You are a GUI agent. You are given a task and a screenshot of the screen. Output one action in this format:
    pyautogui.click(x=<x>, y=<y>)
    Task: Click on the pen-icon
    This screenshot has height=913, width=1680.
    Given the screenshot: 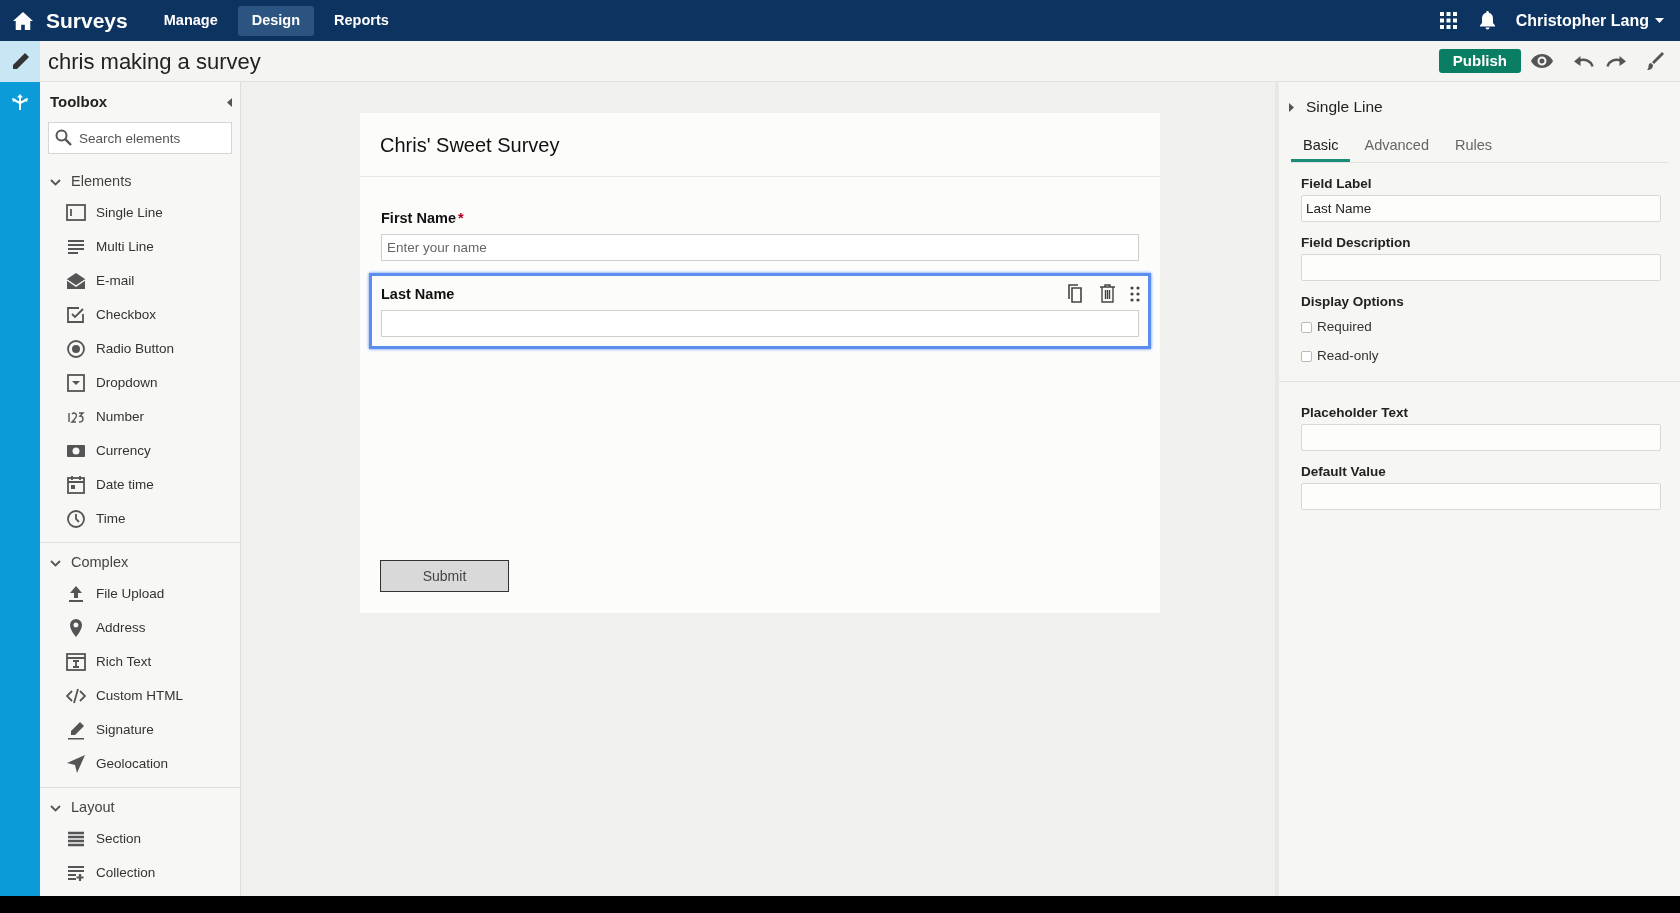 What is the action you would take?
    pyautogui.click(x=76, y=730)
    